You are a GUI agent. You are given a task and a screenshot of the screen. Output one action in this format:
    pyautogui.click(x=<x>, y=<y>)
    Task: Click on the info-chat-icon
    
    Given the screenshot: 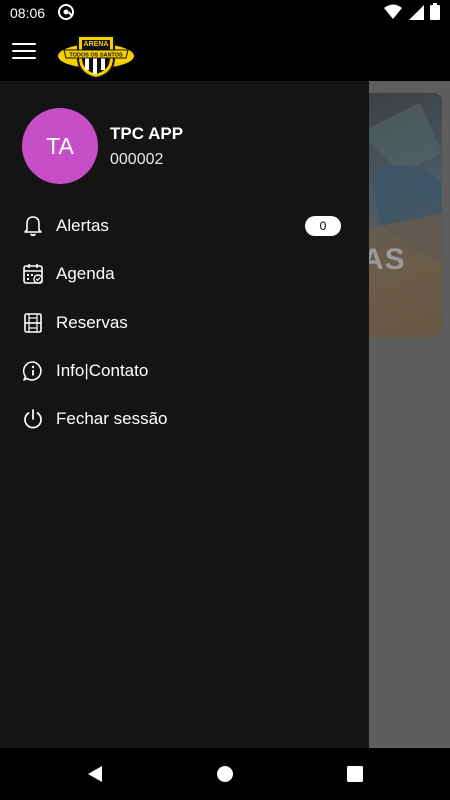 What is the action you would take?
    pyautogui.click(x=33, y=371)
    